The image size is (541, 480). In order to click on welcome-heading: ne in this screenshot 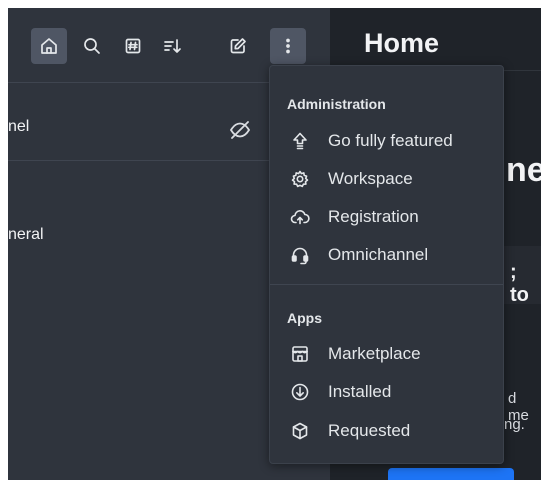, I will do `click(523, 170)`.